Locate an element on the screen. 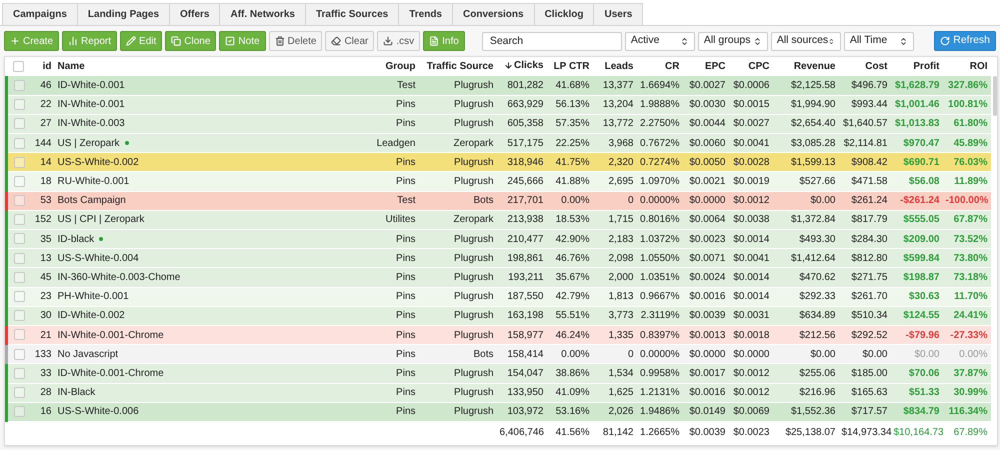  column-header: EPC is located at coordinates (715, 66).